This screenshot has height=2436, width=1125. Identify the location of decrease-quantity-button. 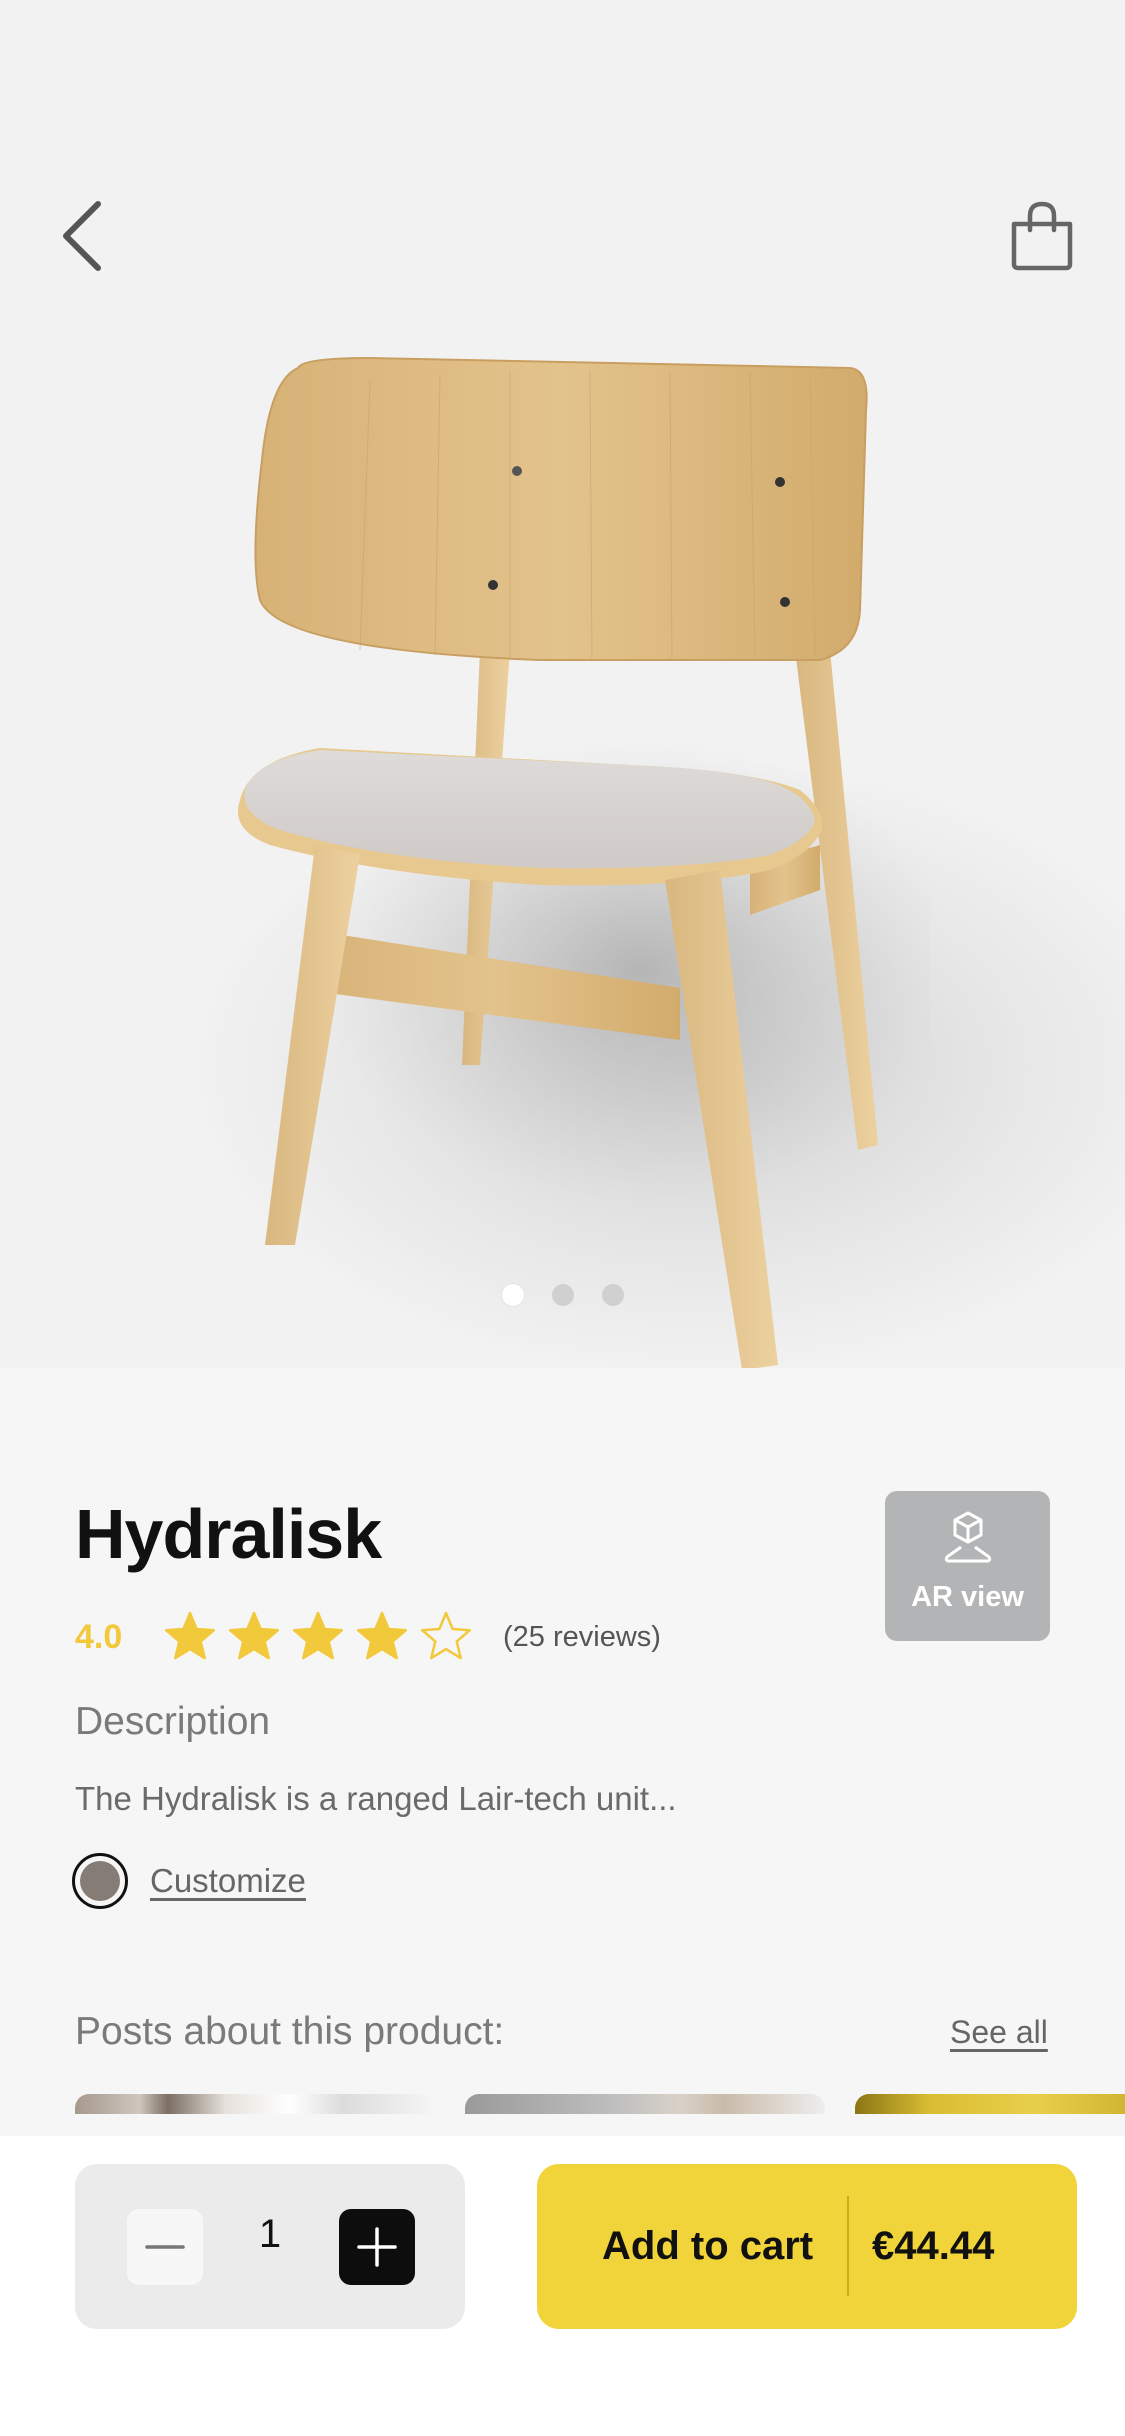
(165, 2247).